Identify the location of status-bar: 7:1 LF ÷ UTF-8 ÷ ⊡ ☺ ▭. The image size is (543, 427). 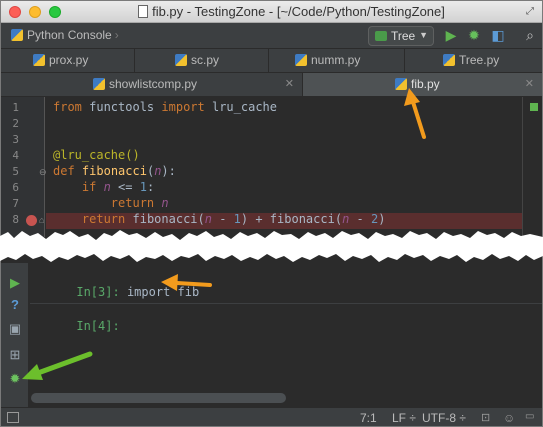
(271, 416).